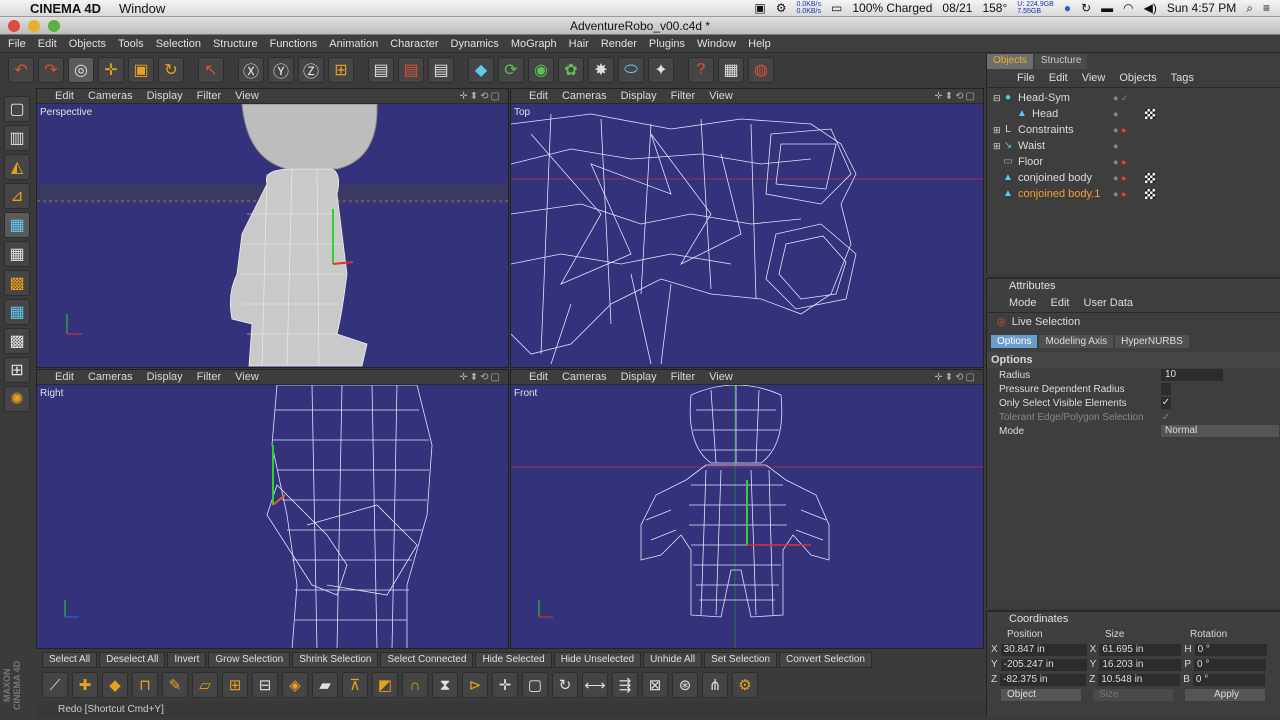  I want to click on bluetooth-icon: ●, so click(1067, 8).